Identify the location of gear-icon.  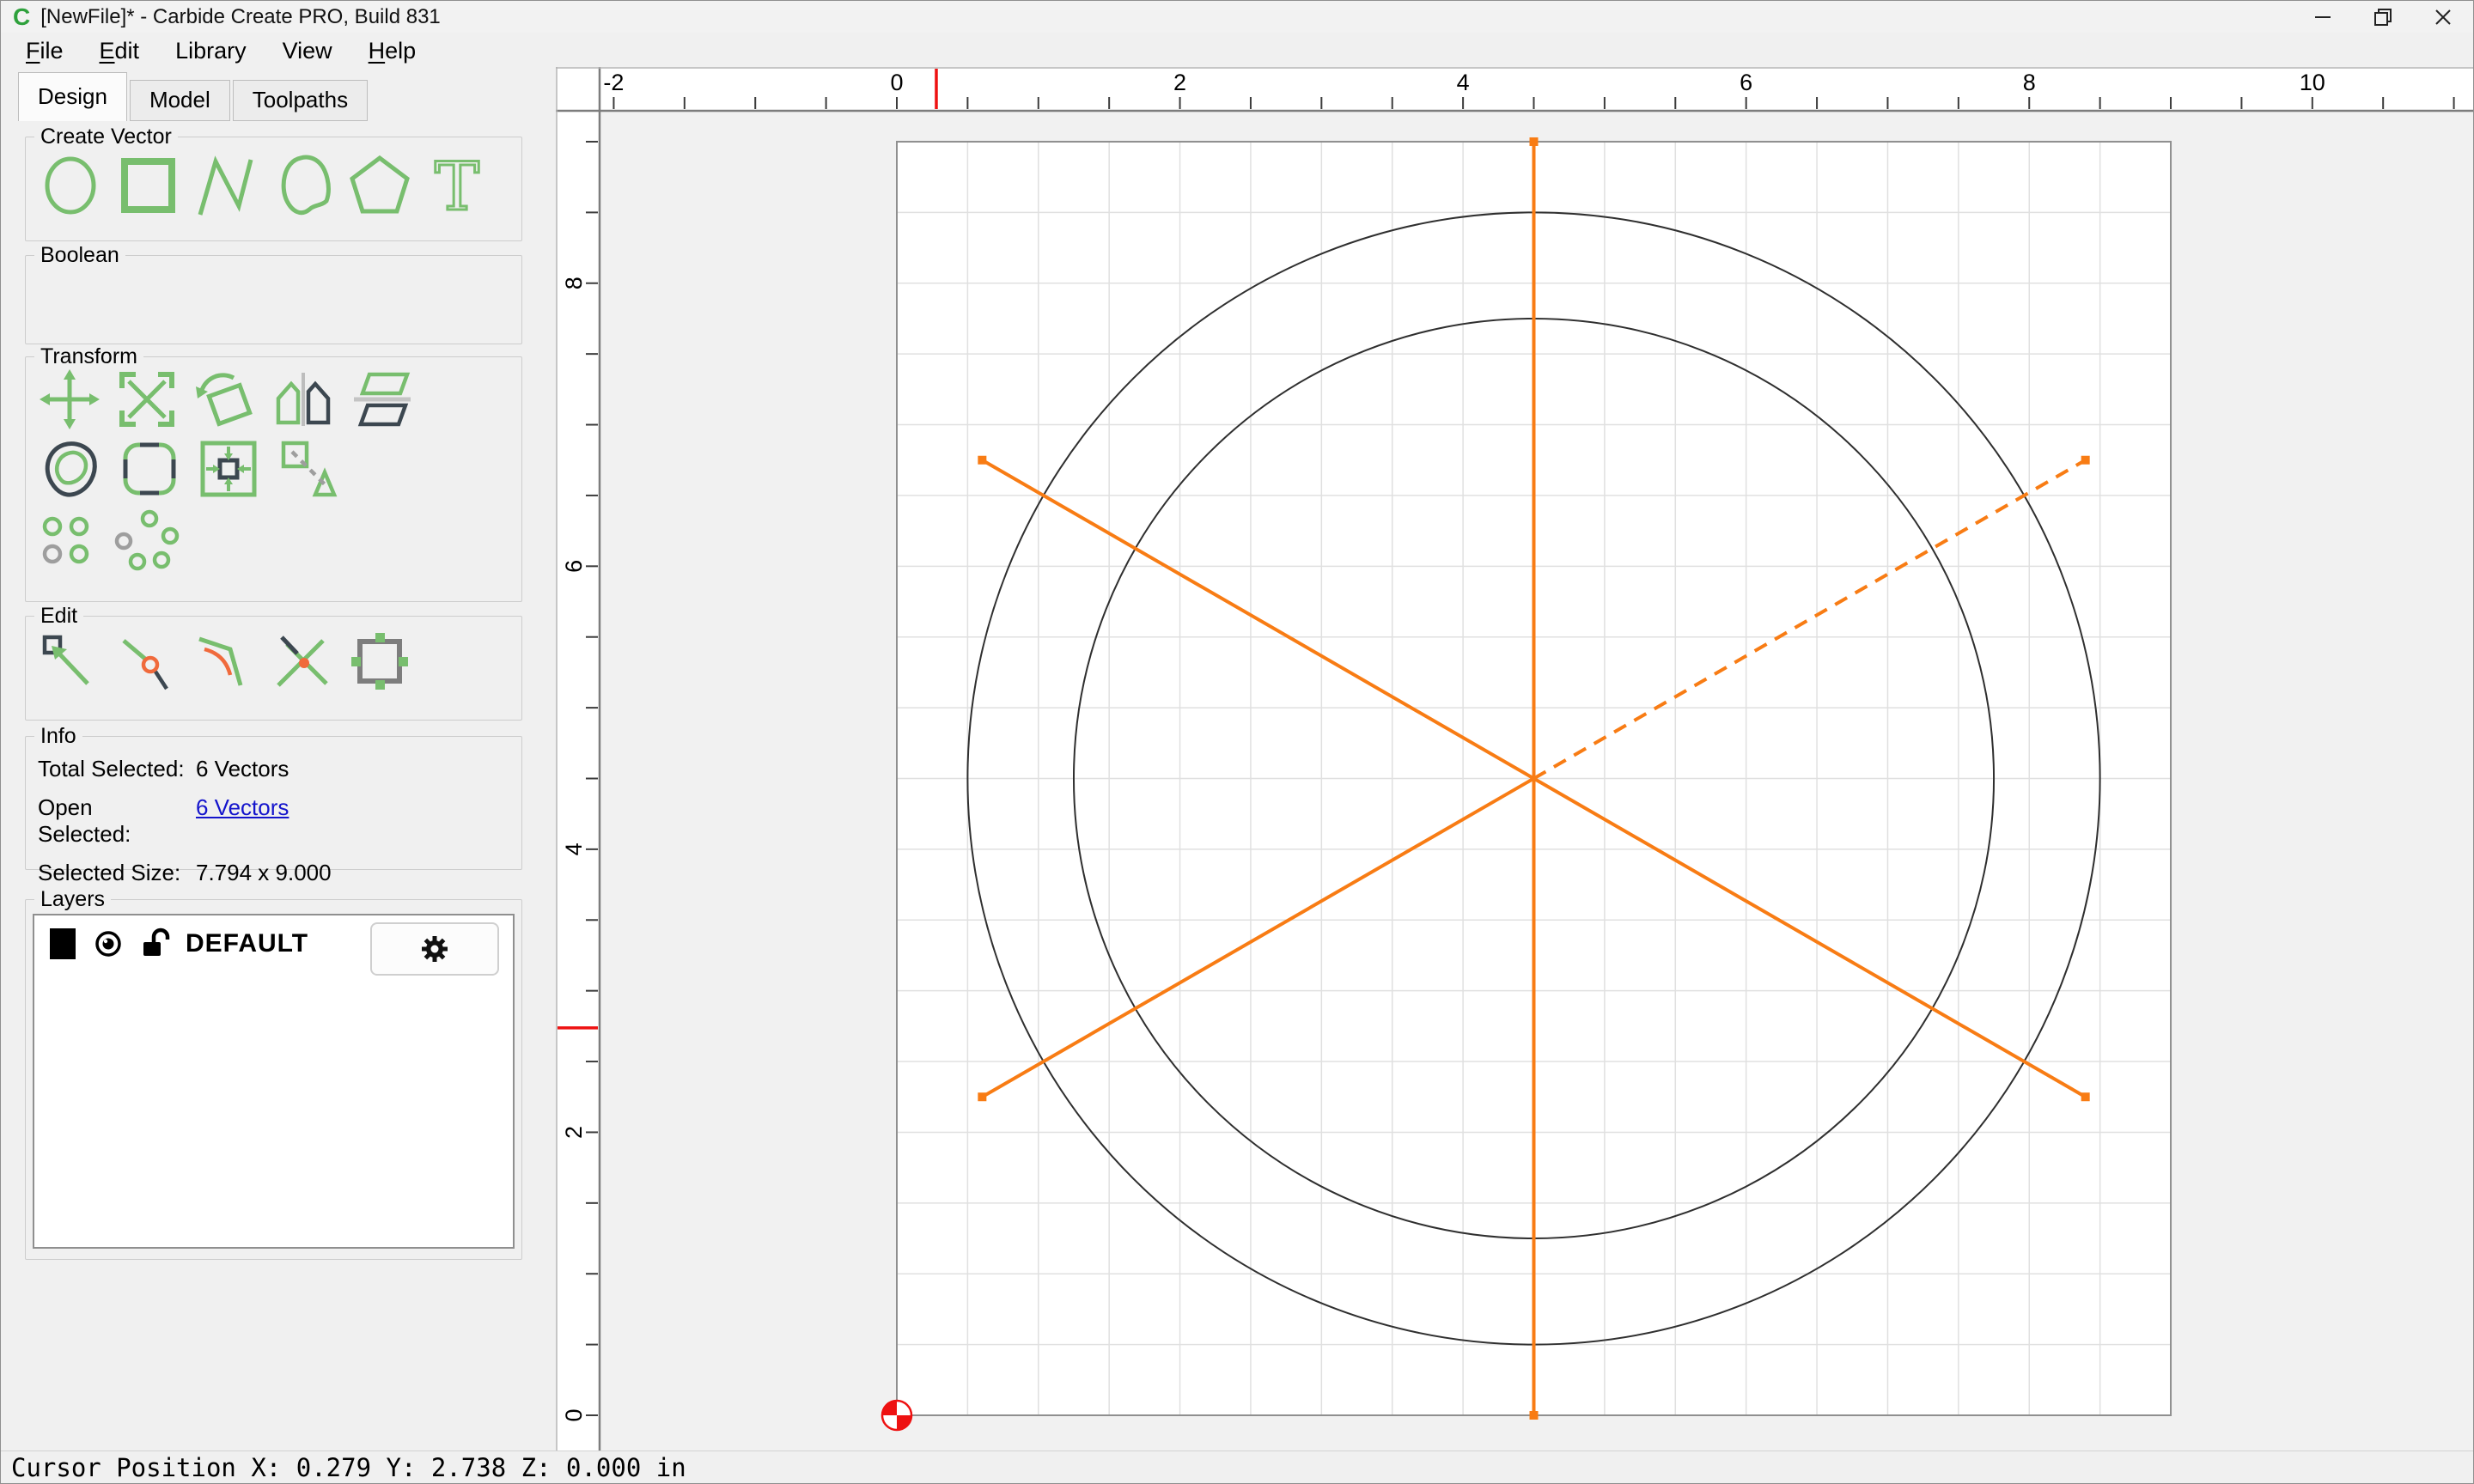
(435, 949).